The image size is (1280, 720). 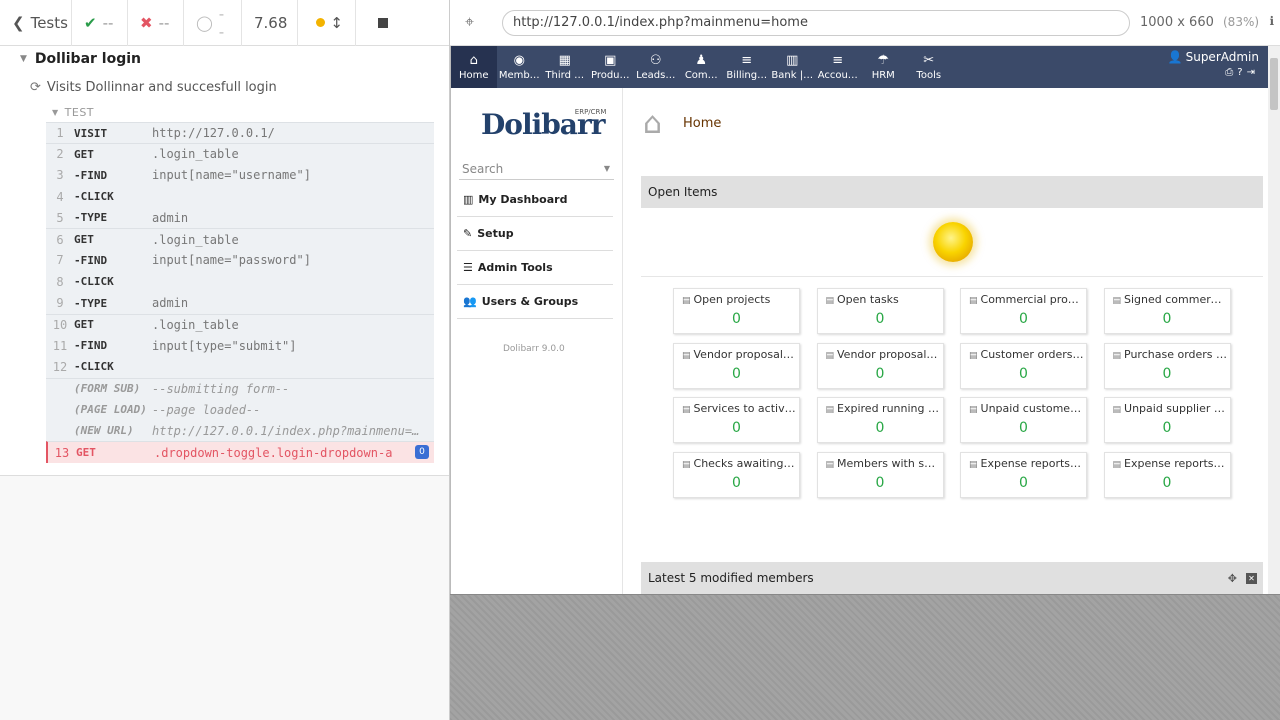 What do you see at coordinates (535, 302) in the screenshot?
I see `side-users-groups: 👥 Users & Groups` at bounding box center [535, 302].